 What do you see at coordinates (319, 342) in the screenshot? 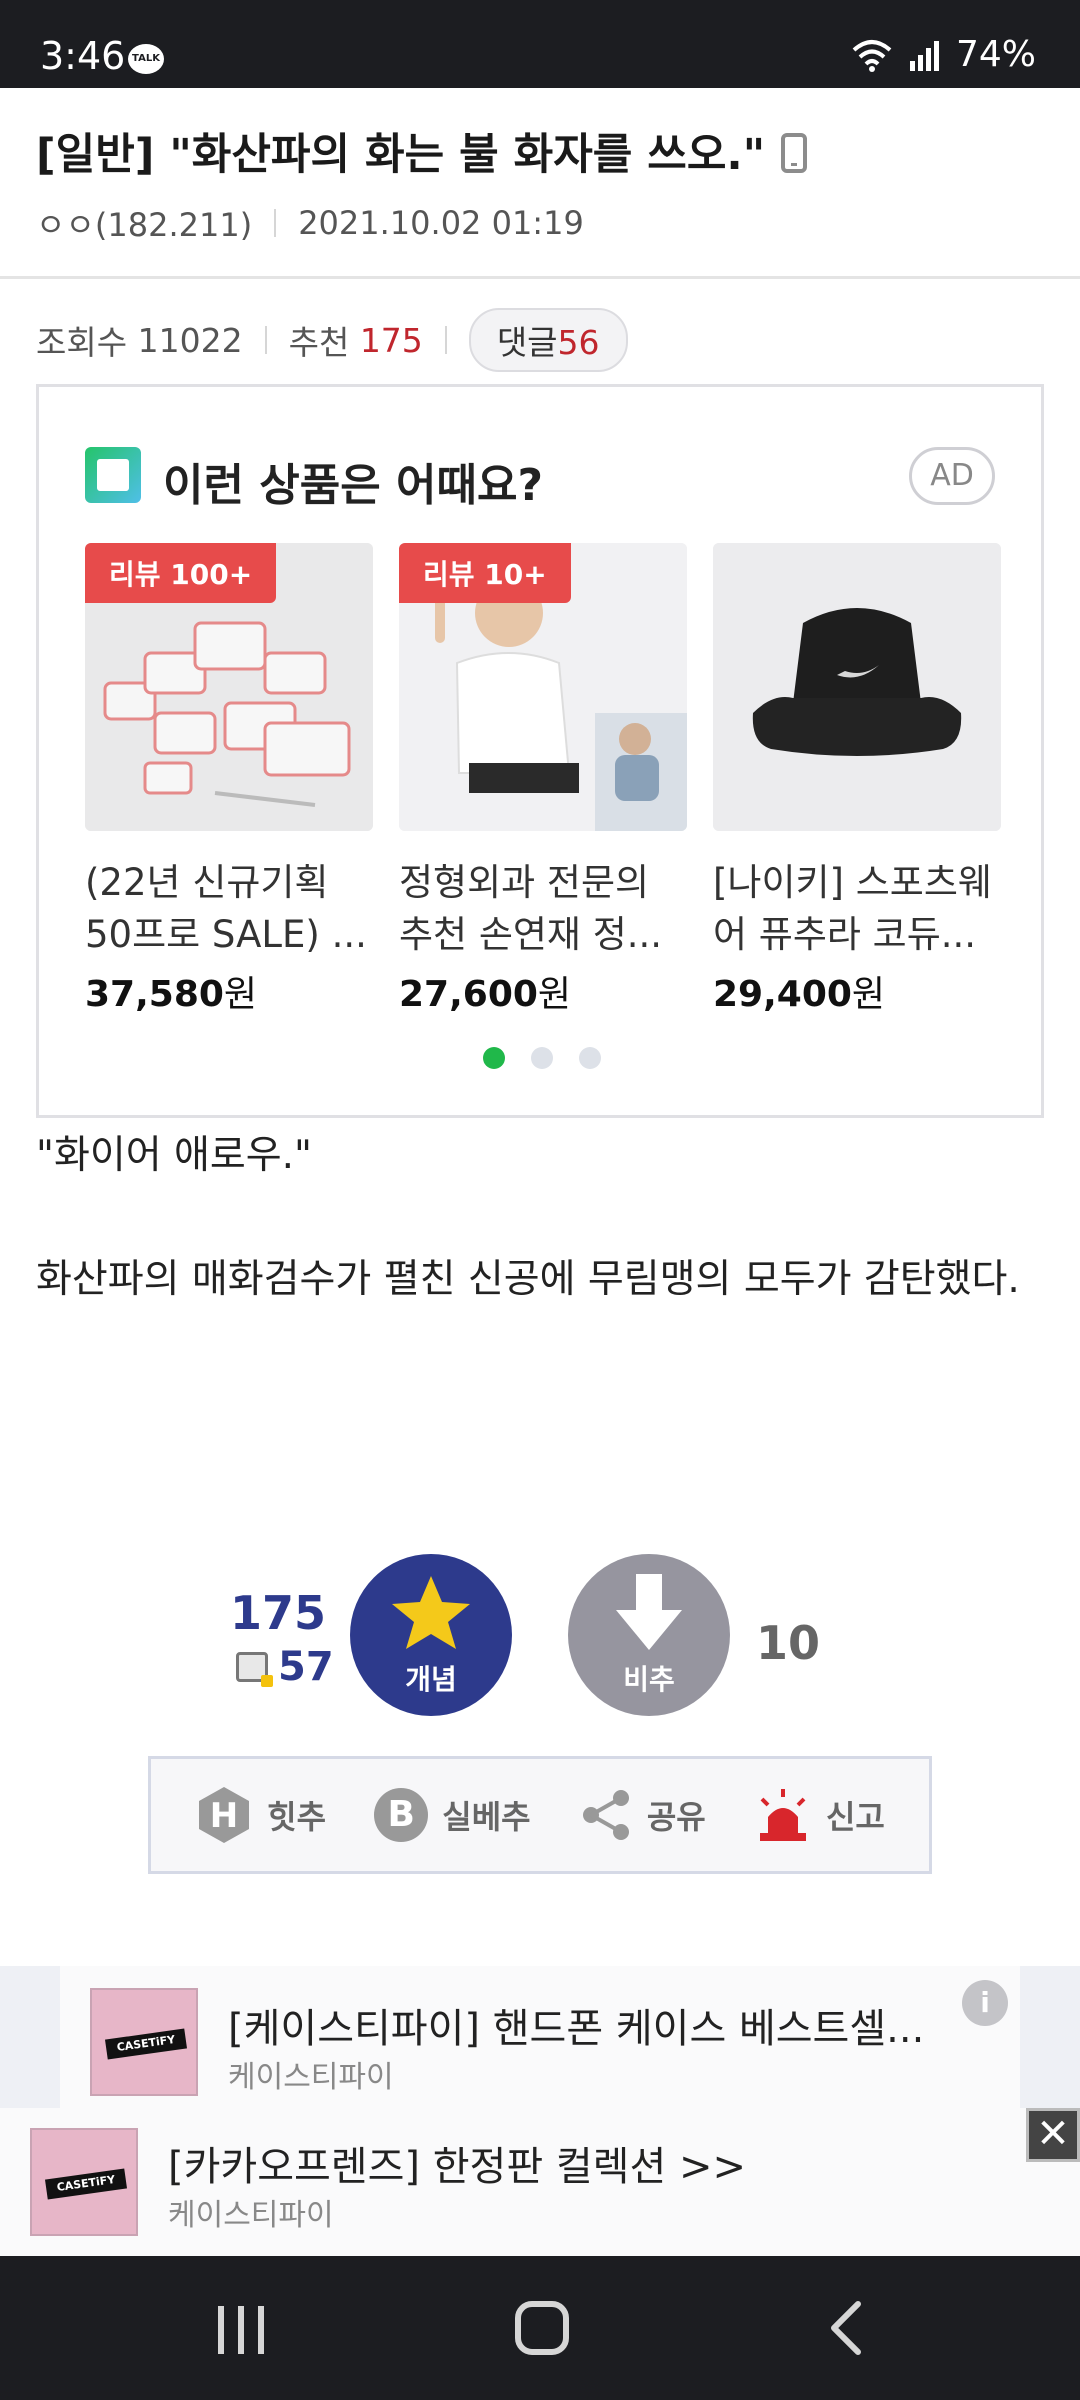
I see `recommend-label: 추천` at bounding box center [319, 342].